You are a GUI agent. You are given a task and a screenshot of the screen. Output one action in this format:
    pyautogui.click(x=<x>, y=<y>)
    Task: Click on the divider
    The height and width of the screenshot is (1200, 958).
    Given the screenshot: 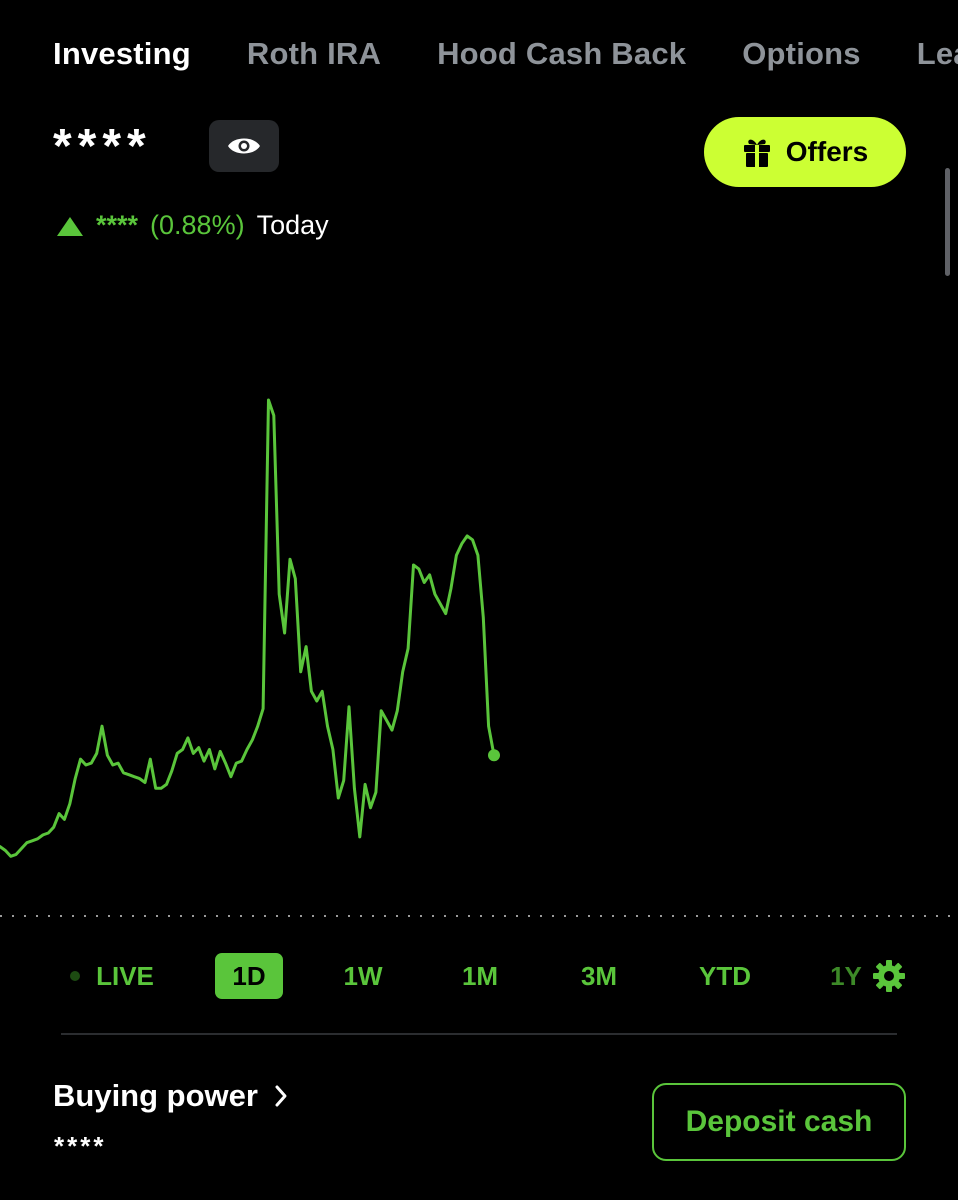 What is the action you would take?
    pyautogui.click(x=479, y=1034)
    